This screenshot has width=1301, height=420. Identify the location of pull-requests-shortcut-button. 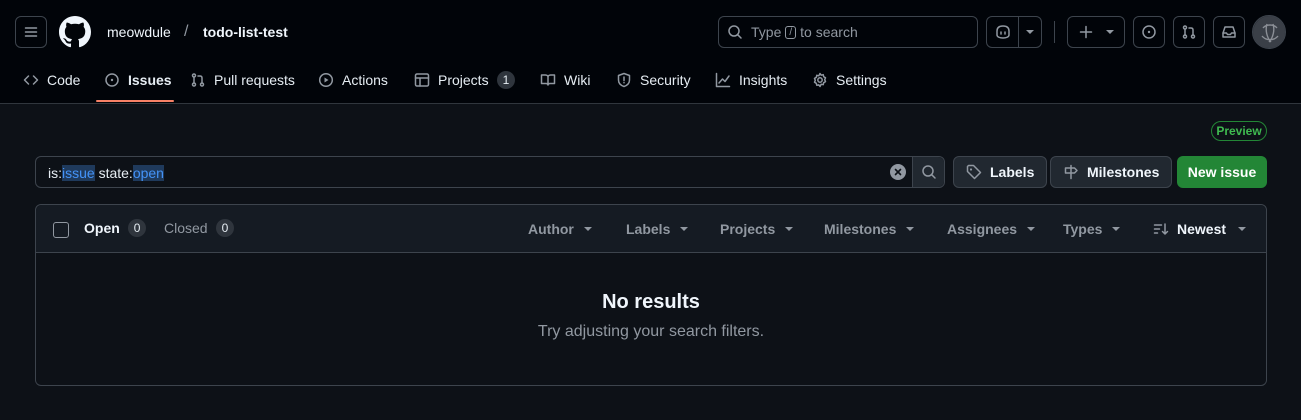
(1189, 32).